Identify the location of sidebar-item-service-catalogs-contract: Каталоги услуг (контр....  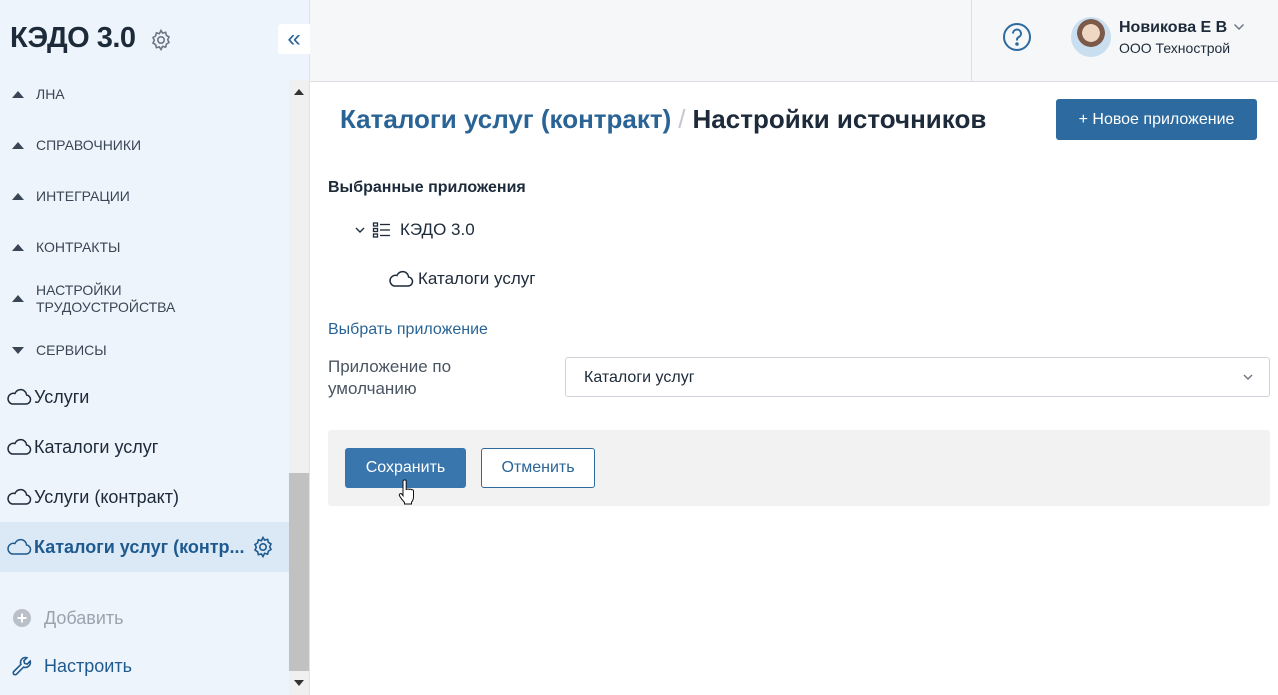
(144, 547).